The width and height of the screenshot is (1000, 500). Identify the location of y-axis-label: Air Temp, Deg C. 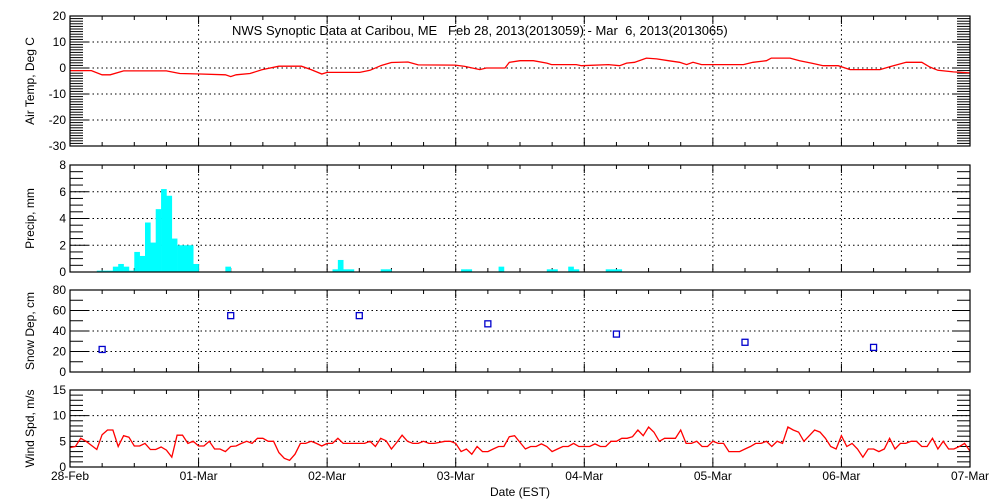
(30, 81).